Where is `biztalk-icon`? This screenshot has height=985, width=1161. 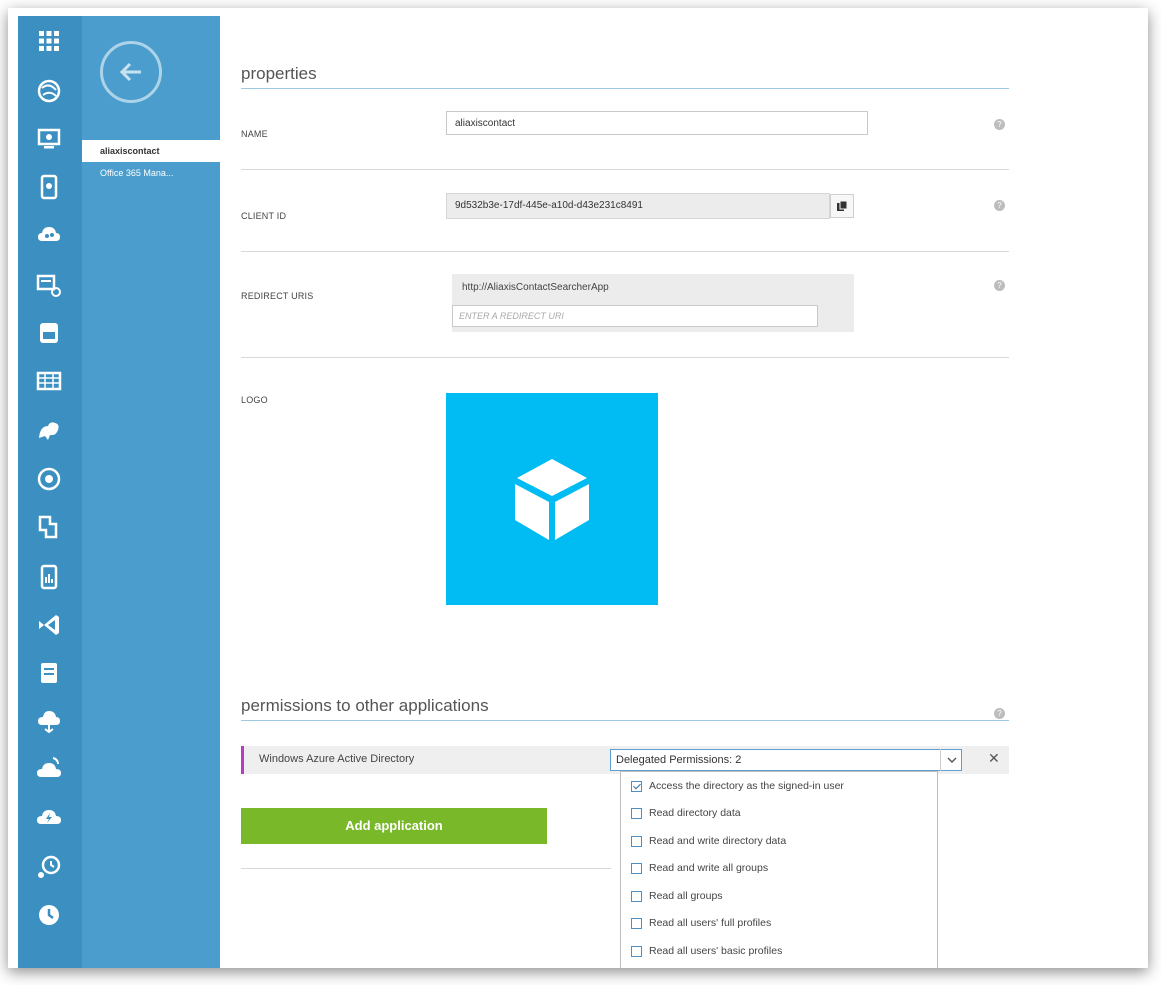
biztalk-icon is located at coordinates (49, 721).